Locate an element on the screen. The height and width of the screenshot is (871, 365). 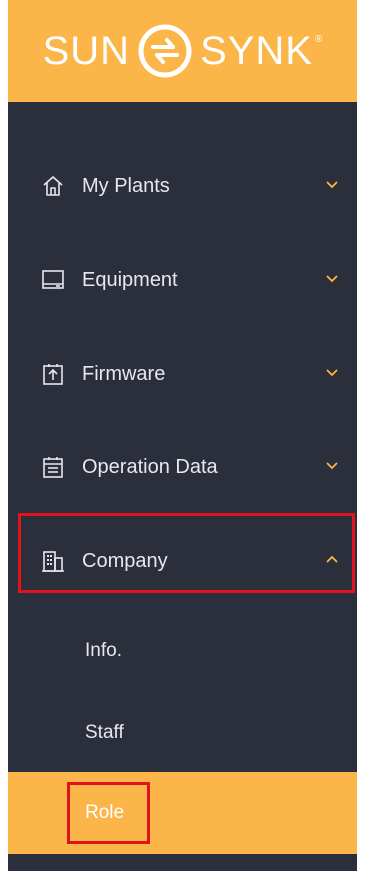
building-icon is located at coordinates (53, 561).